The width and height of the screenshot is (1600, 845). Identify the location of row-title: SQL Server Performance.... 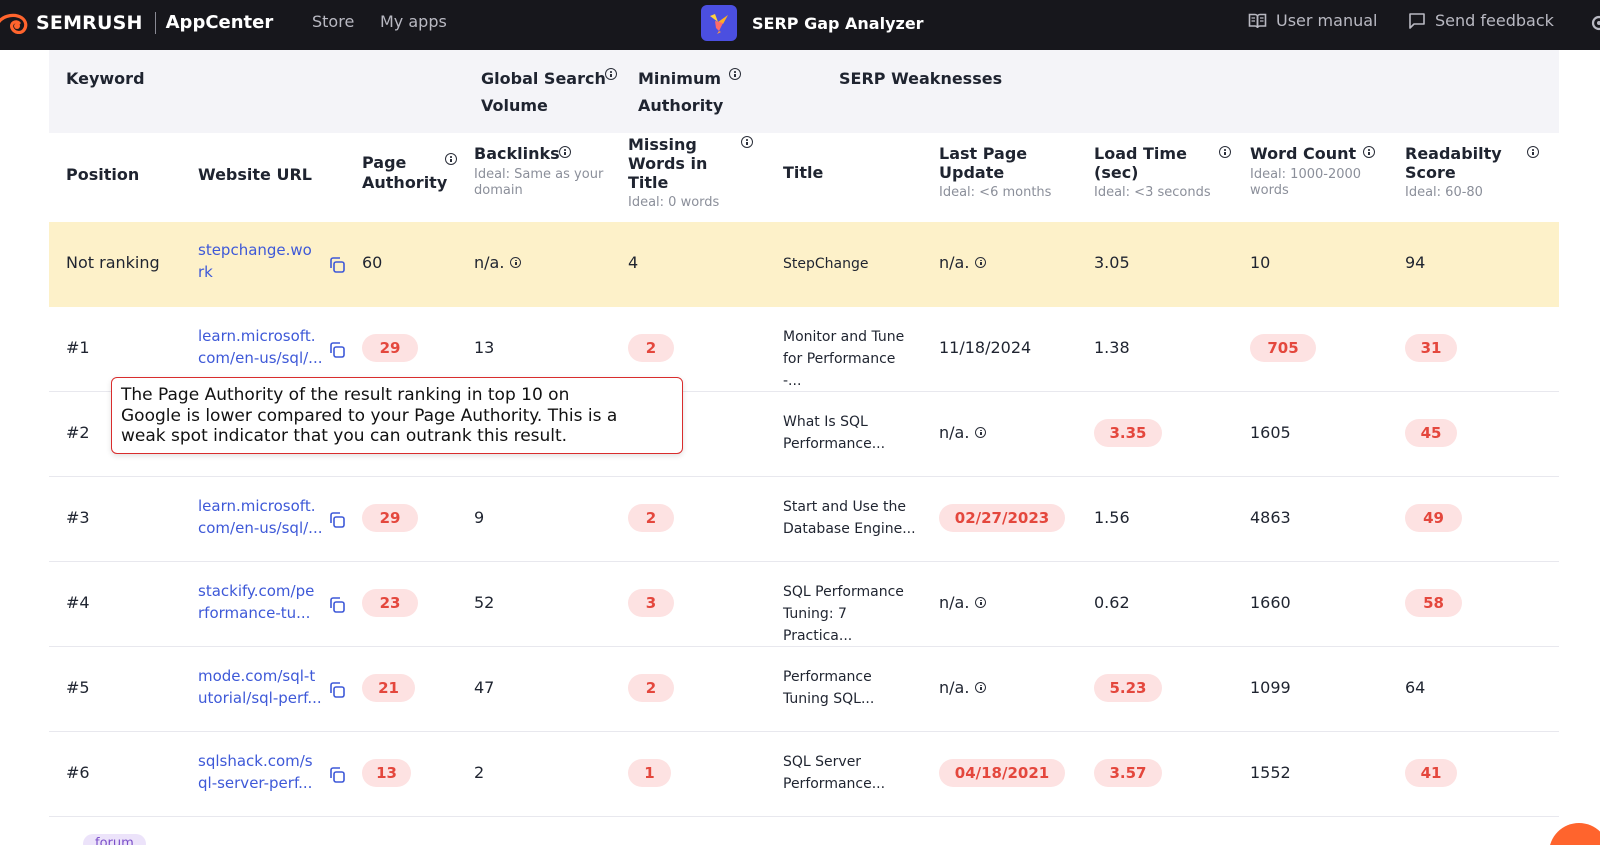
(834, 773).